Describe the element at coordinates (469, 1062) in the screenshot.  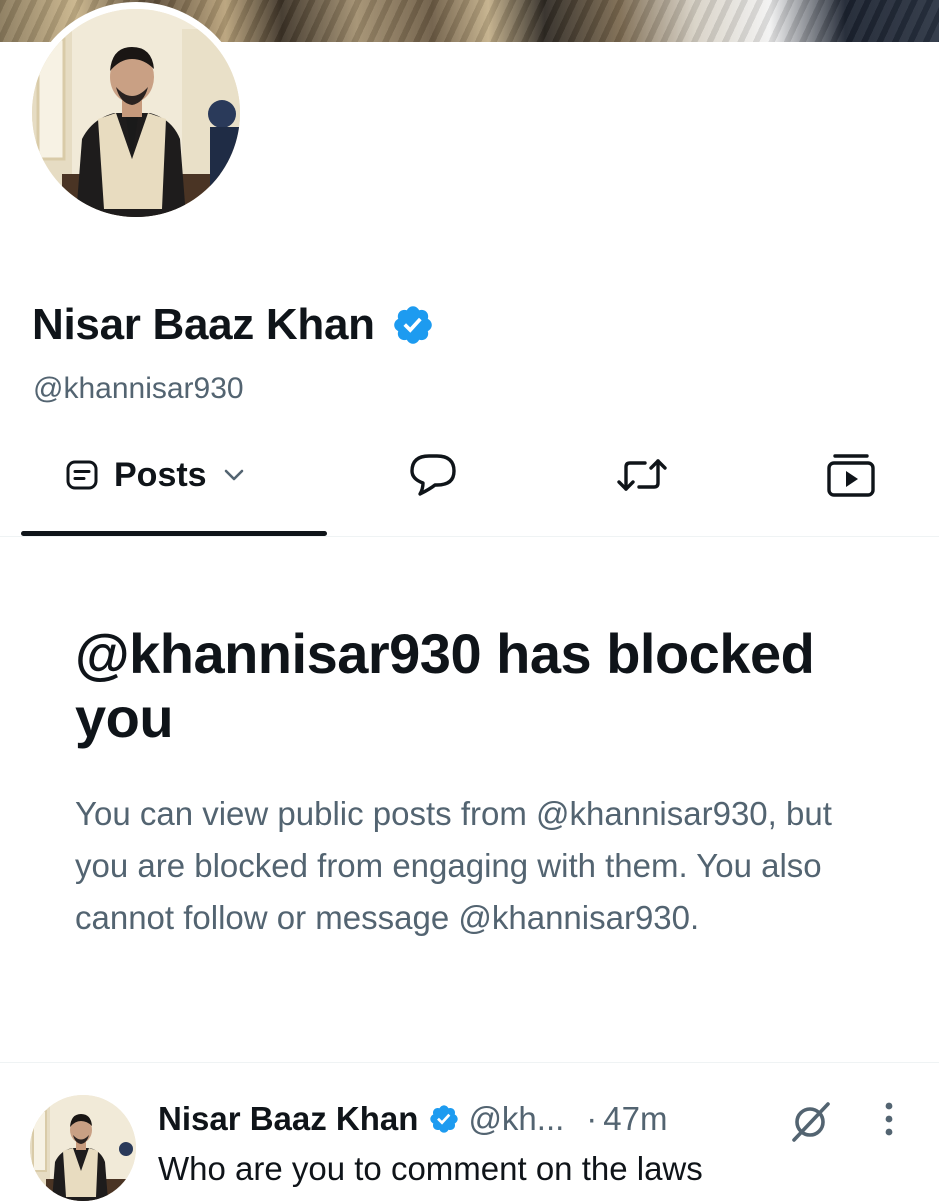
I see `divider` at that location.